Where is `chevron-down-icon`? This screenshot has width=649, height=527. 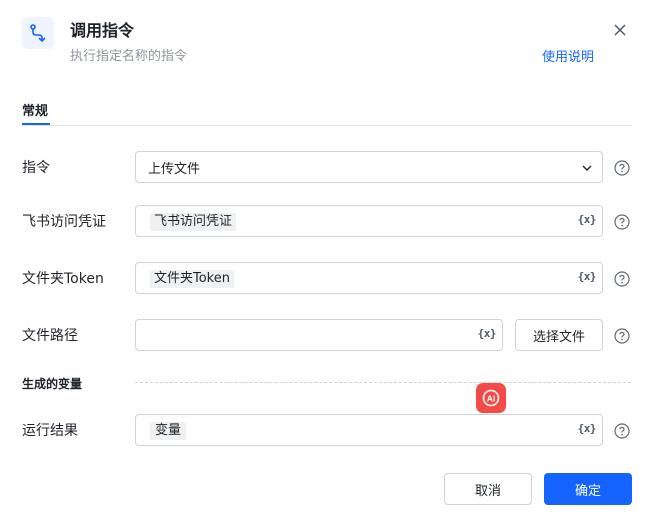 chevron-down-icon is located at coordinates (587, 167).